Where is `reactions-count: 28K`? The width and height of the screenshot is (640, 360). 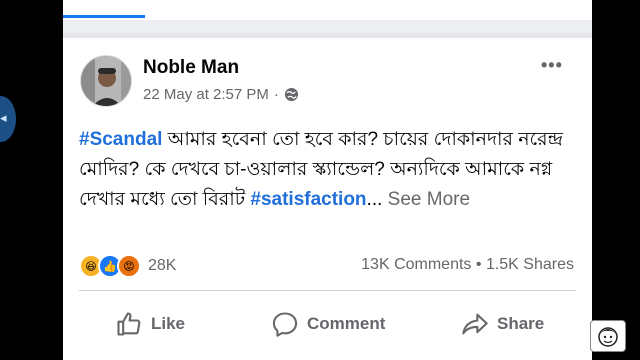 reactions-count: 28K is located at coordinates (162, 265).